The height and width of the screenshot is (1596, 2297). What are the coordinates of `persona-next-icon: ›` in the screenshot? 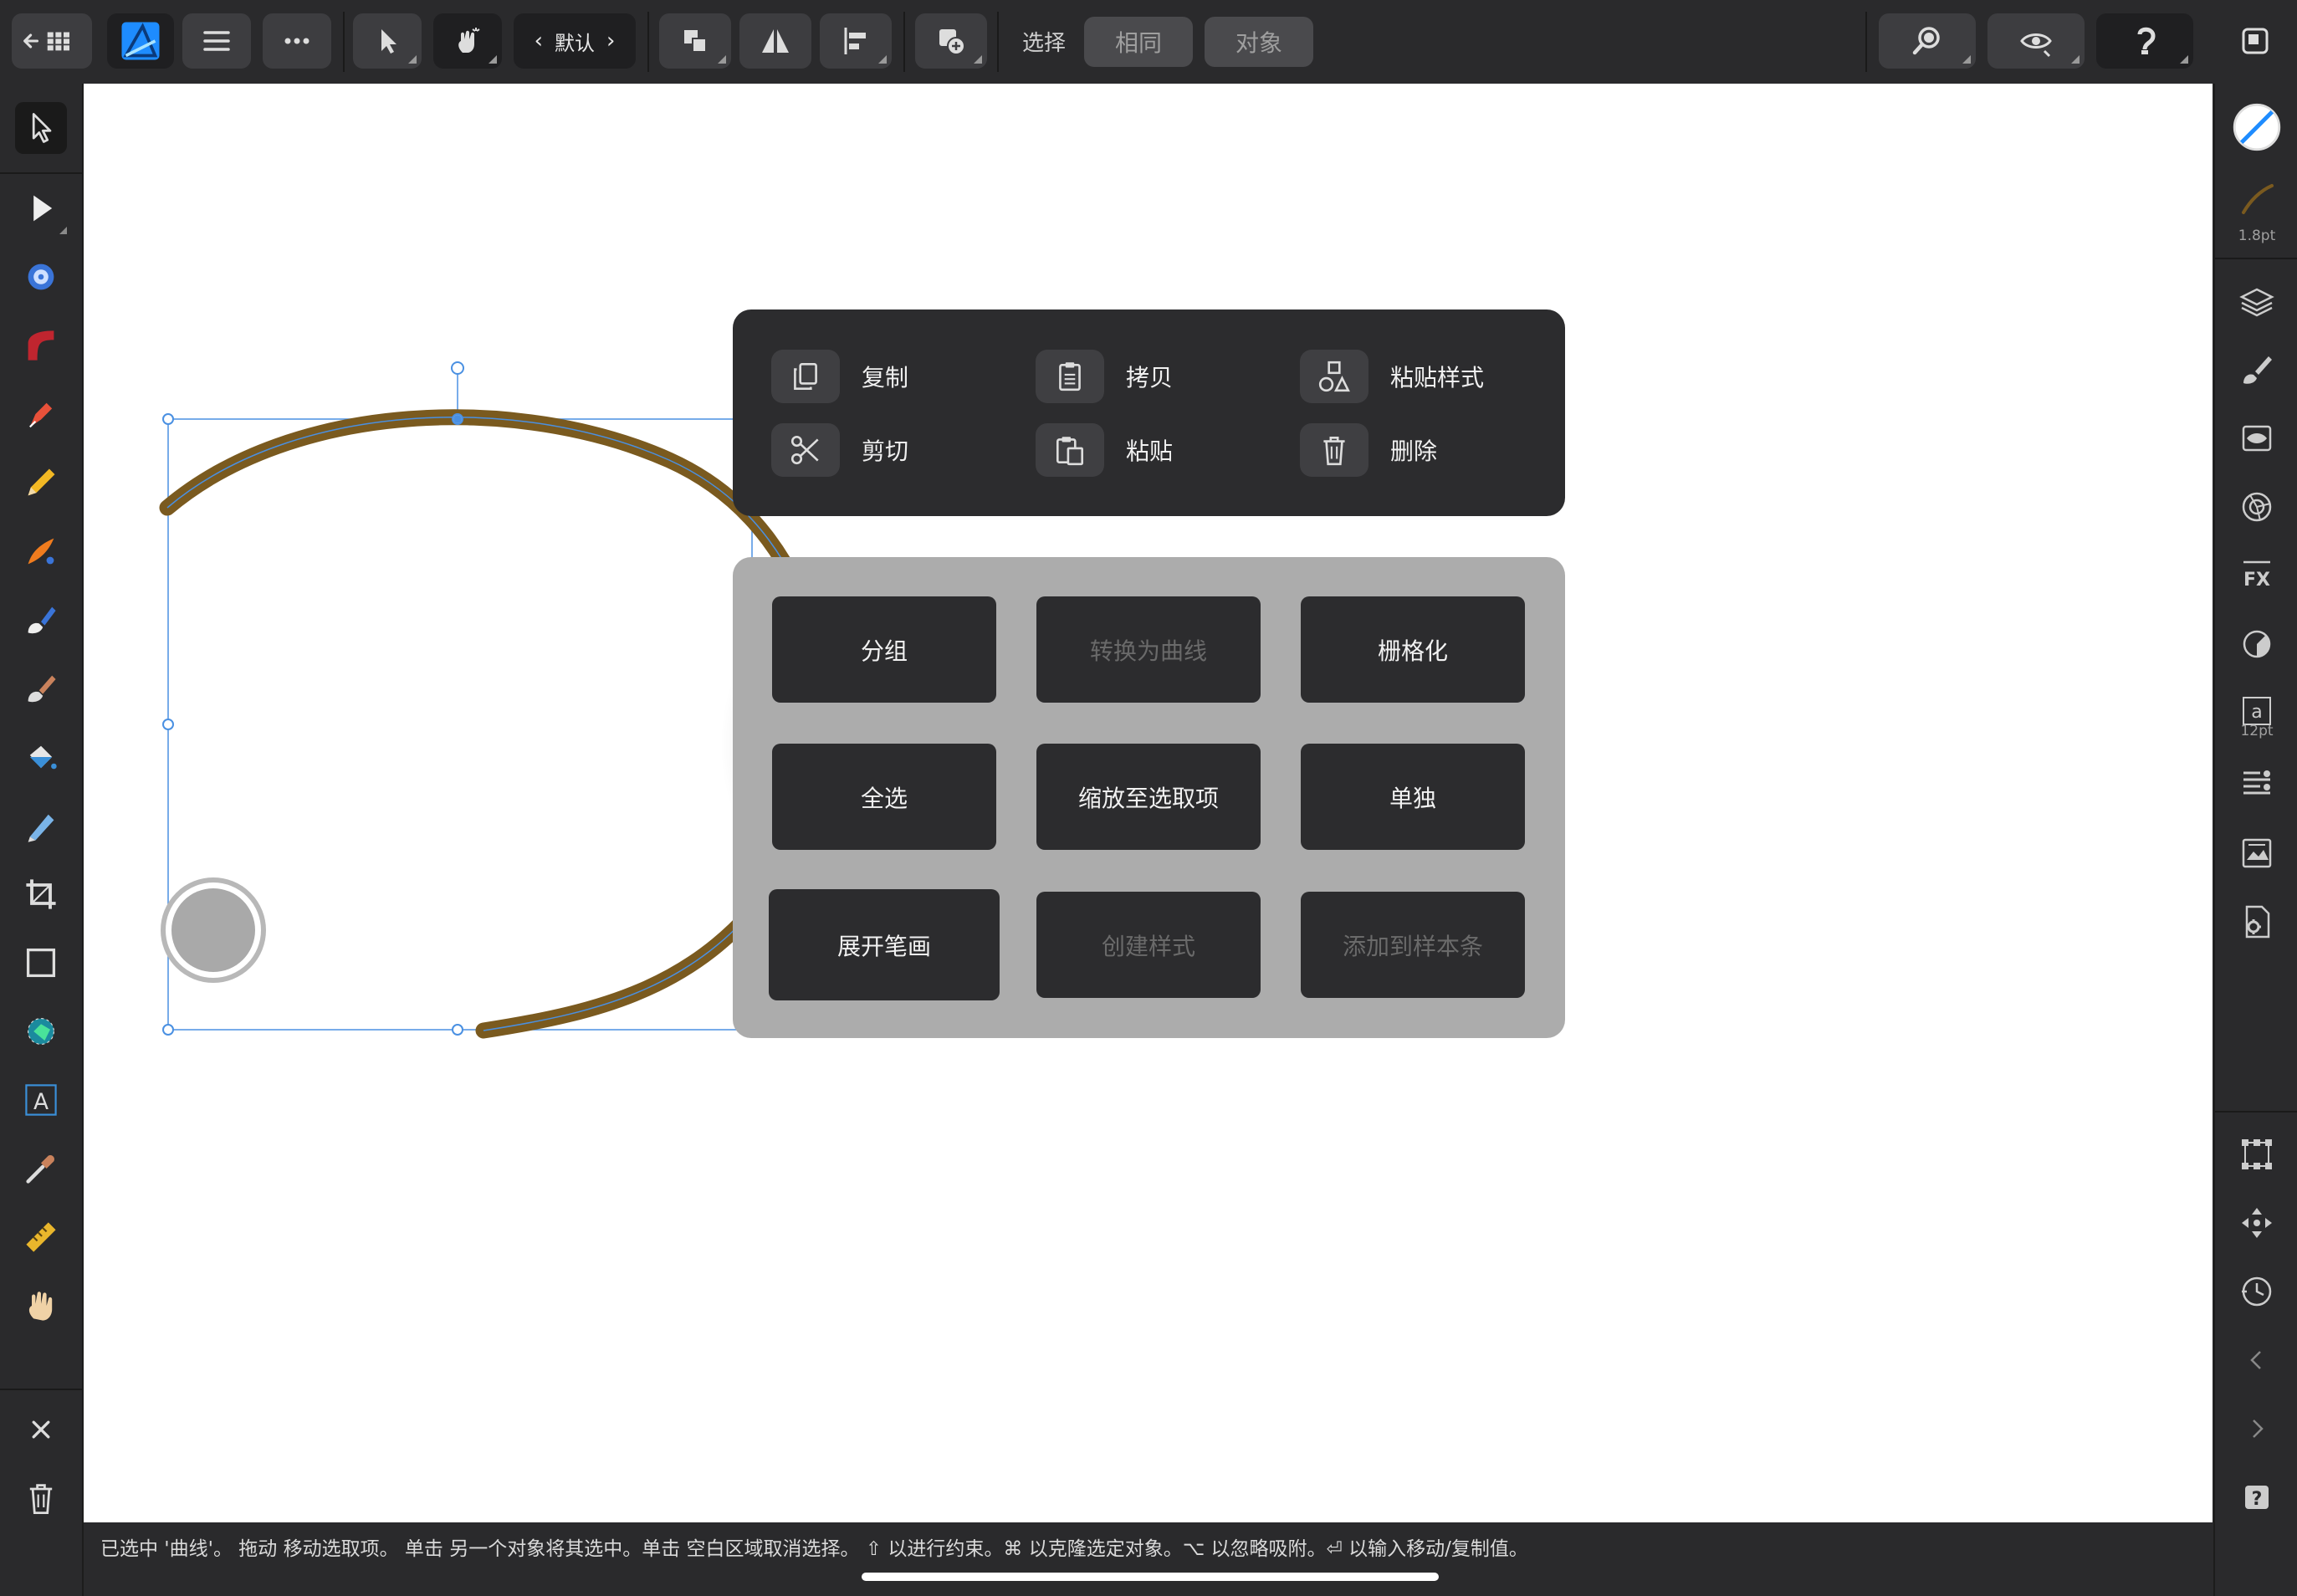 It's located at (610, 41).